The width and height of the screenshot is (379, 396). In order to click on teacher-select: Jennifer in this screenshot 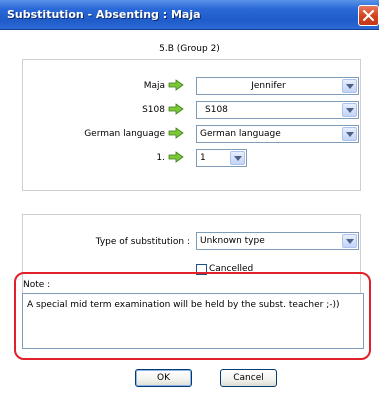, I will do `click(277, 86)`.